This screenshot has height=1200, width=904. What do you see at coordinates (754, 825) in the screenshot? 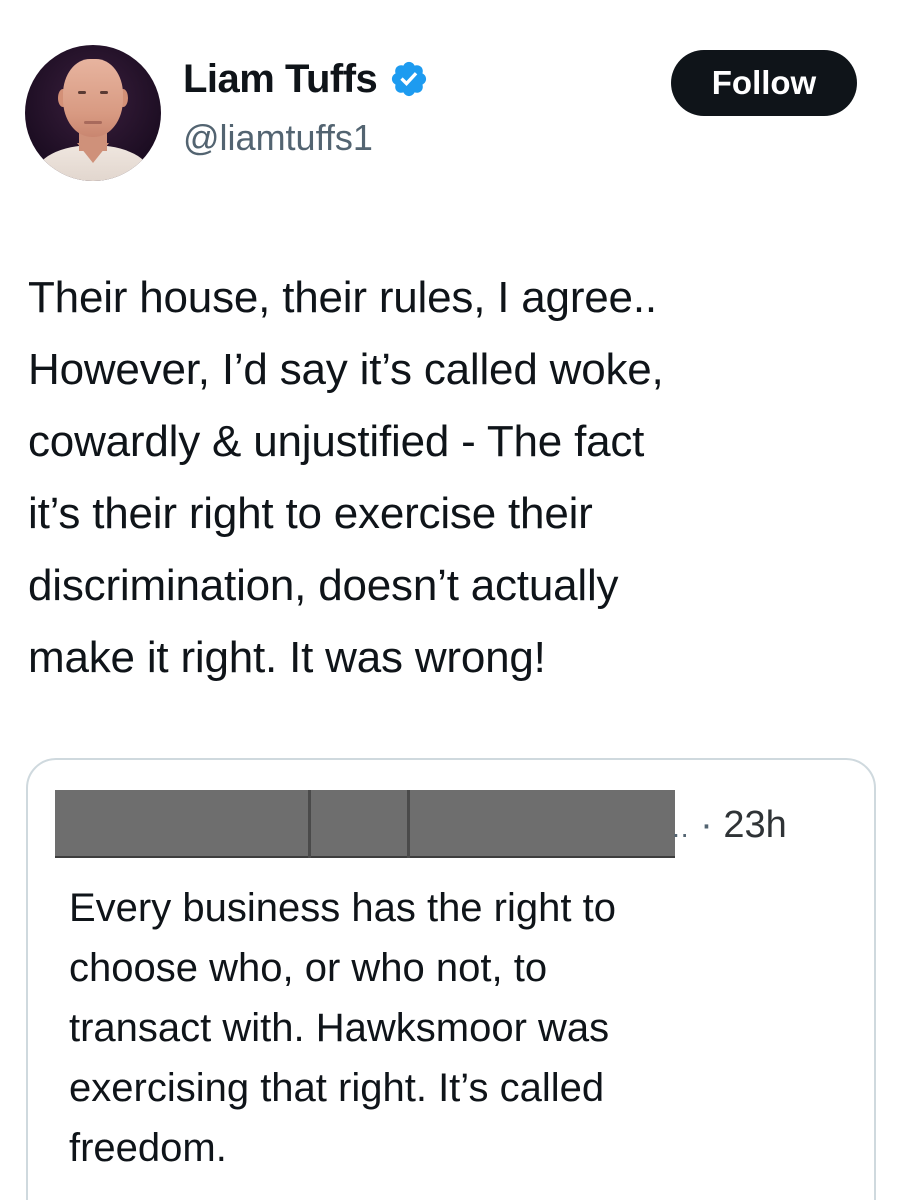
I see `quoted-tweet-time: 23h` at bounding box center [754, 825].